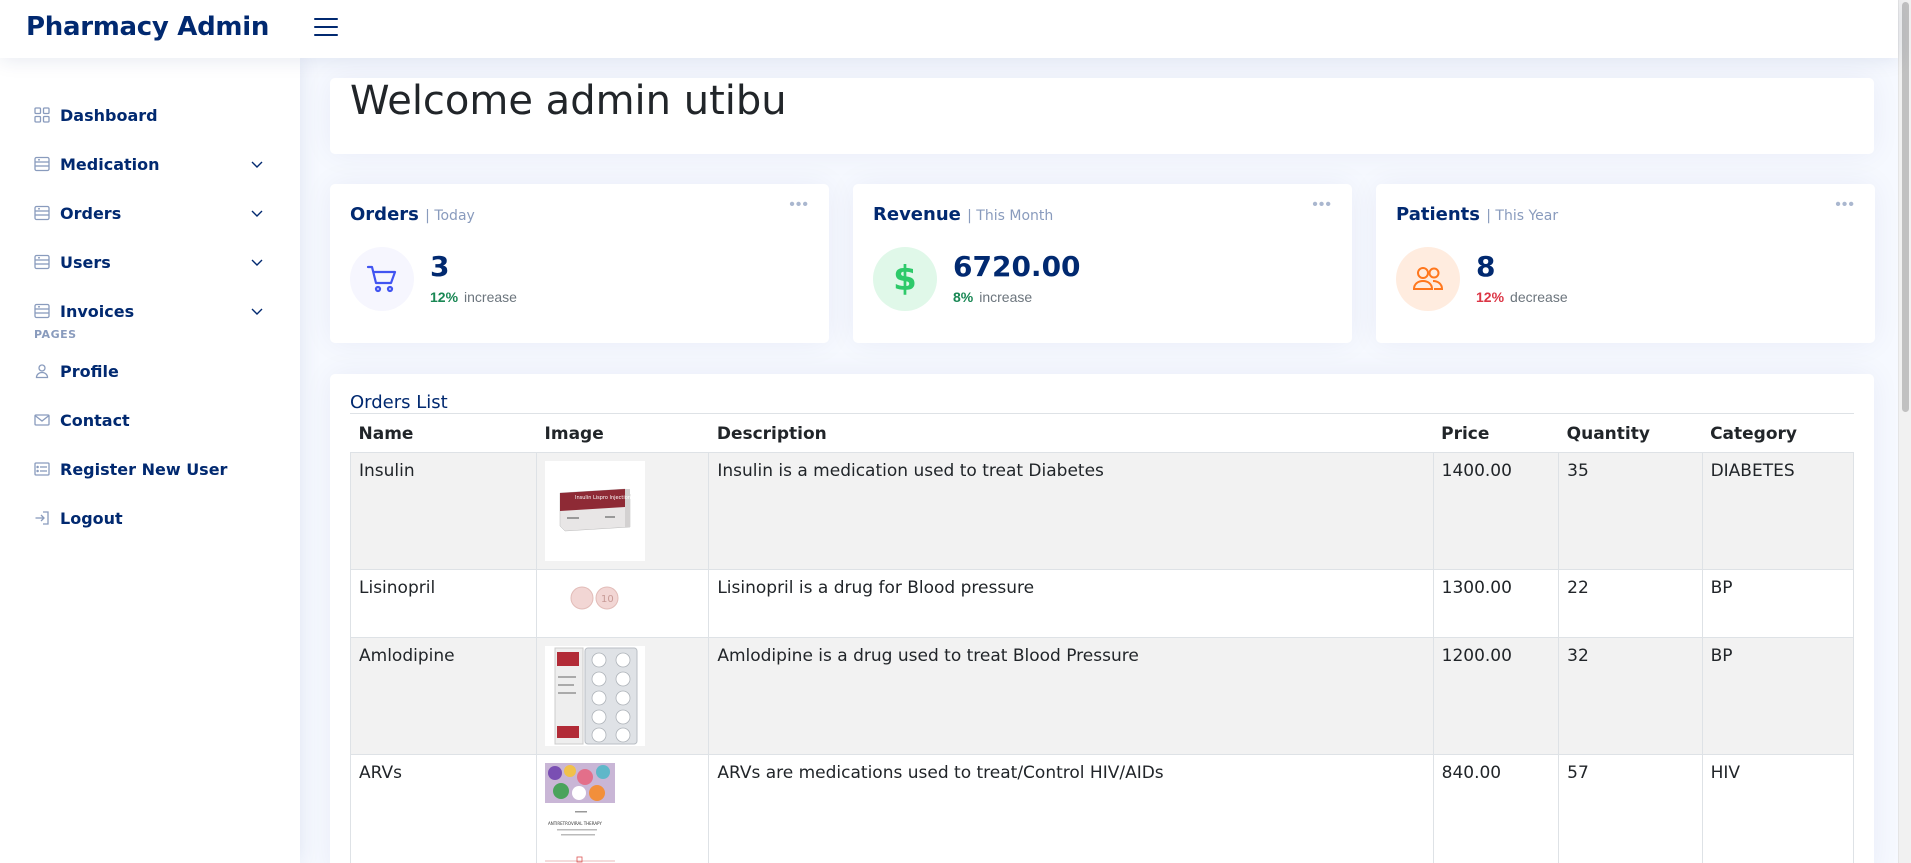 This screenshot has width=1911, height=863. What do you see at coordinates (1778, 510) in the screenshot?
I see `cell-category: DIABETES` at bounding box center [1778, 510].